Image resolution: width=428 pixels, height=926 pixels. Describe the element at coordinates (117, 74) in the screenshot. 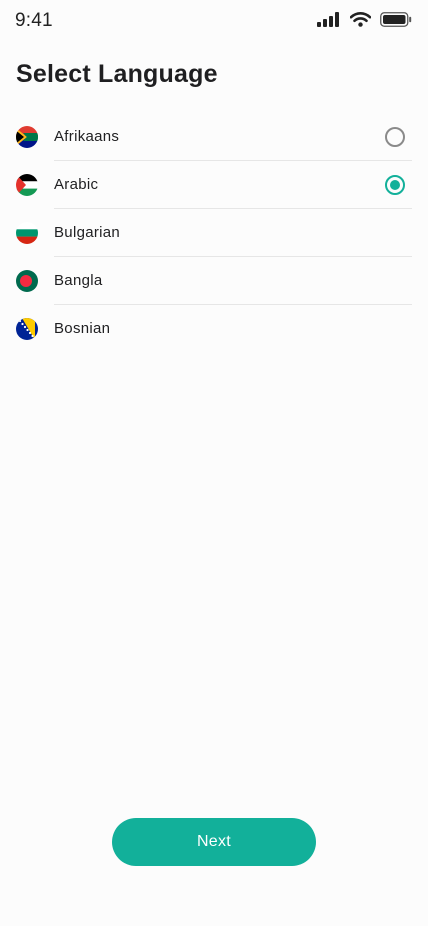

I see `page-title: Select Language` at that location.